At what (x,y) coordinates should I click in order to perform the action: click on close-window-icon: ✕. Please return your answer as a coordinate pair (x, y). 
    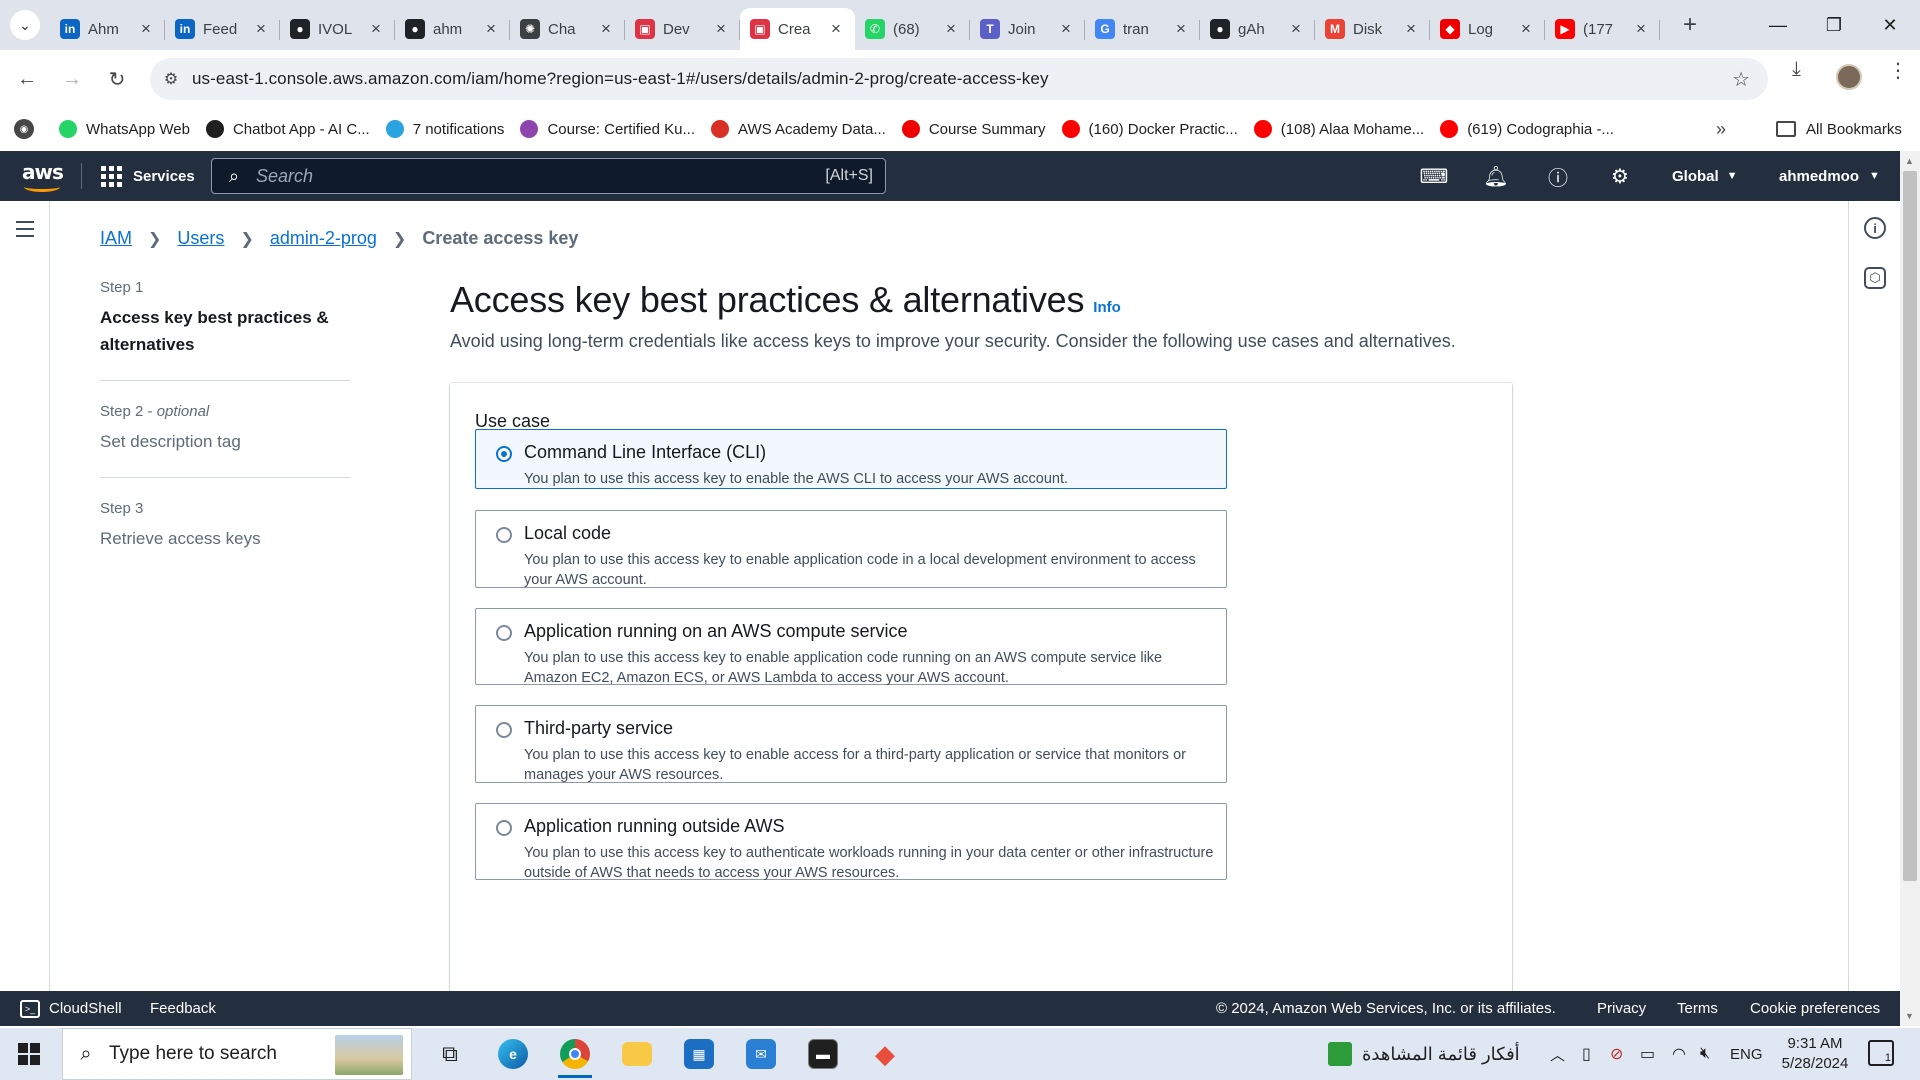
    Looking at the image, I should click on (1890, 25).